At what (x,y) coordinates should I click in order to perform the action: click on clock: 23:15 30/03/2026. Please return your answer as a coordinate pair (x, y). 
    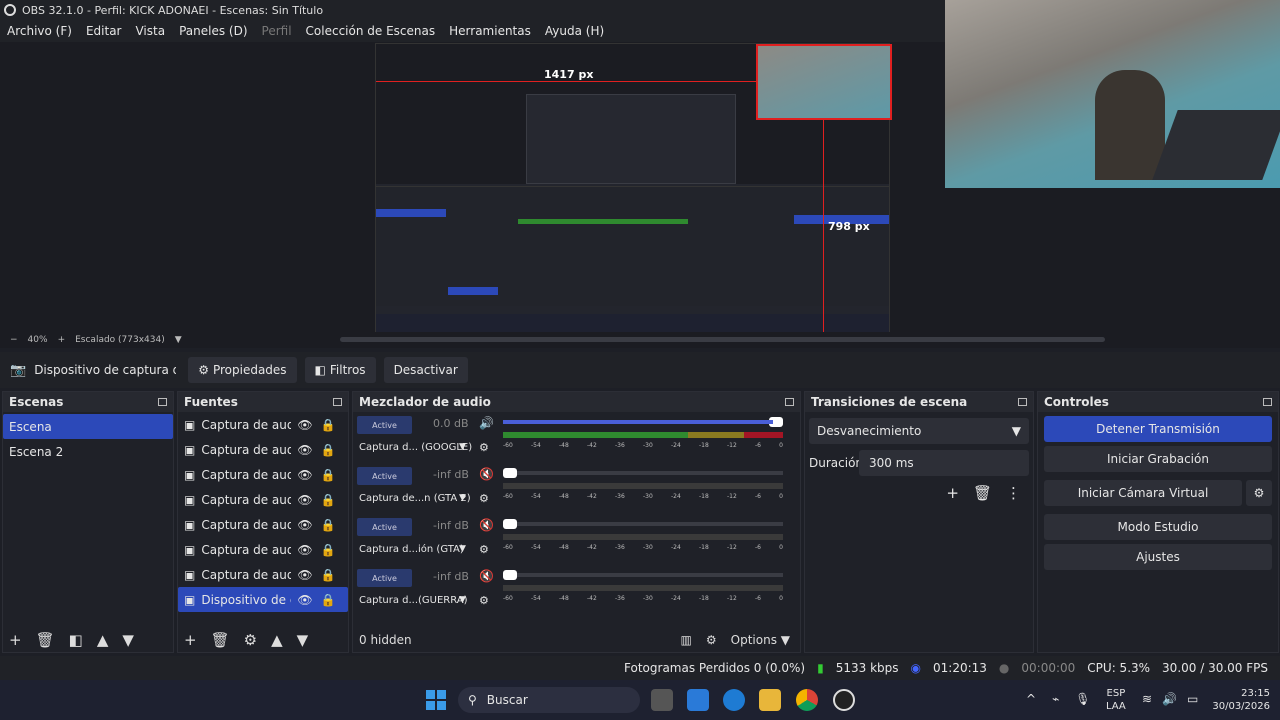
    Looking at the image, I should click on (1240, 700).